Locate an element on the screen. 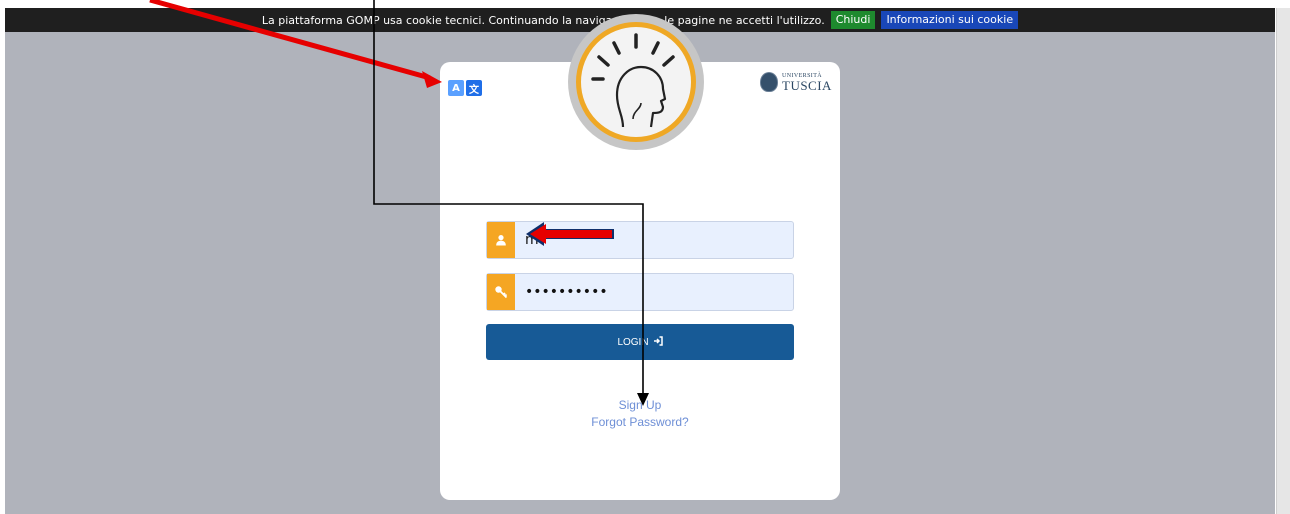 This screenshot has height=514, width=1290. username-input is located at coordinates (654, 240).